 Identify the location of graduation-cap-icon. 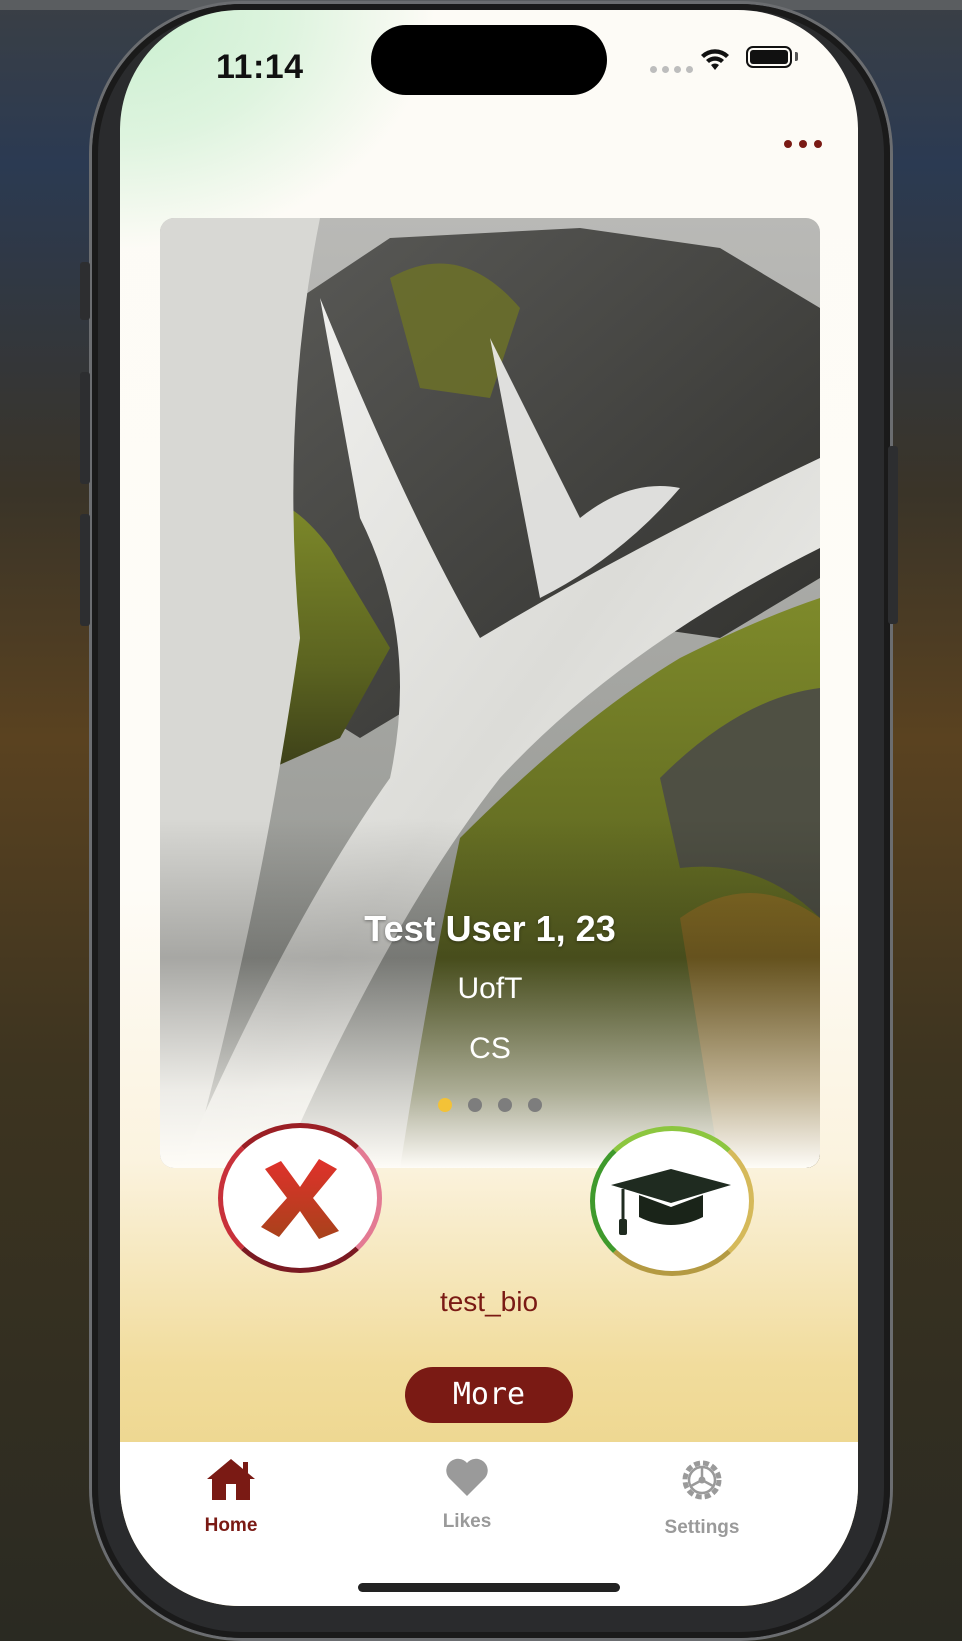
(671, 1202).